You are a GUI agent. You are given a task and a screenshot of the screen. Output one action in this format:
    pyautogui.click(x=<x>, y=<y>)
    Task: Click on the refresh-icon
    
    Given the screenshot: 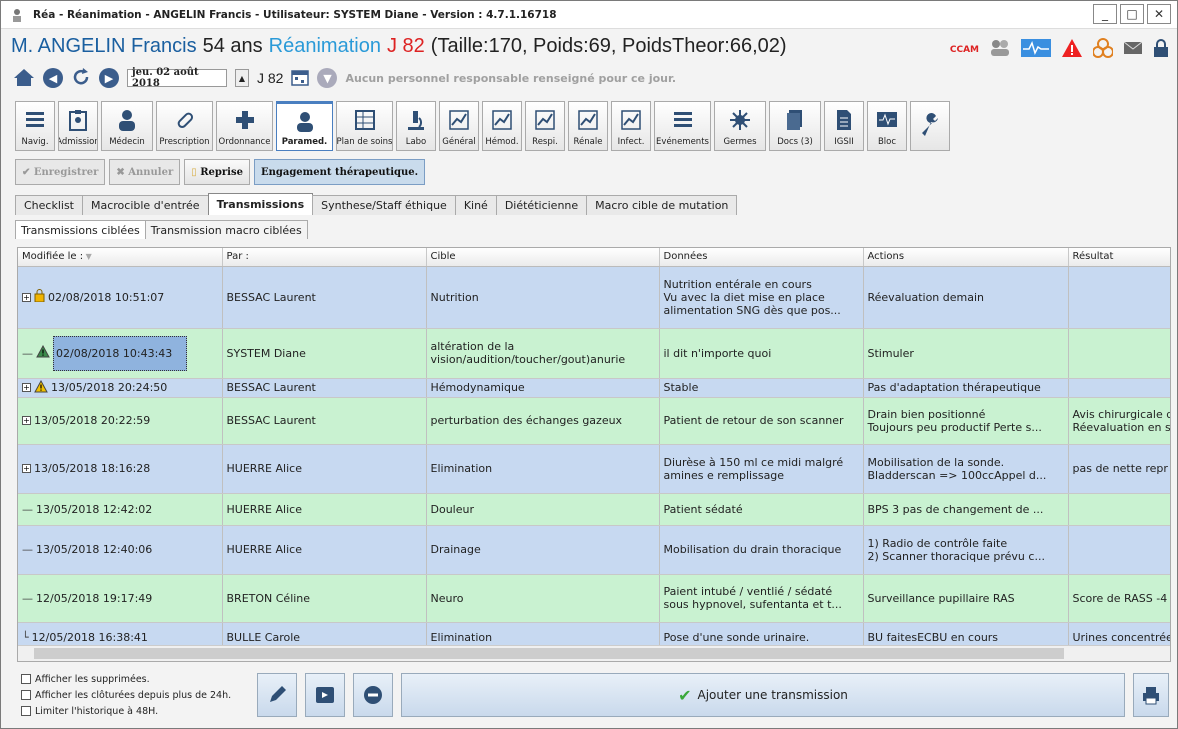 What is the action you would take?
    pyautogui.click(x=81, y=78)
    